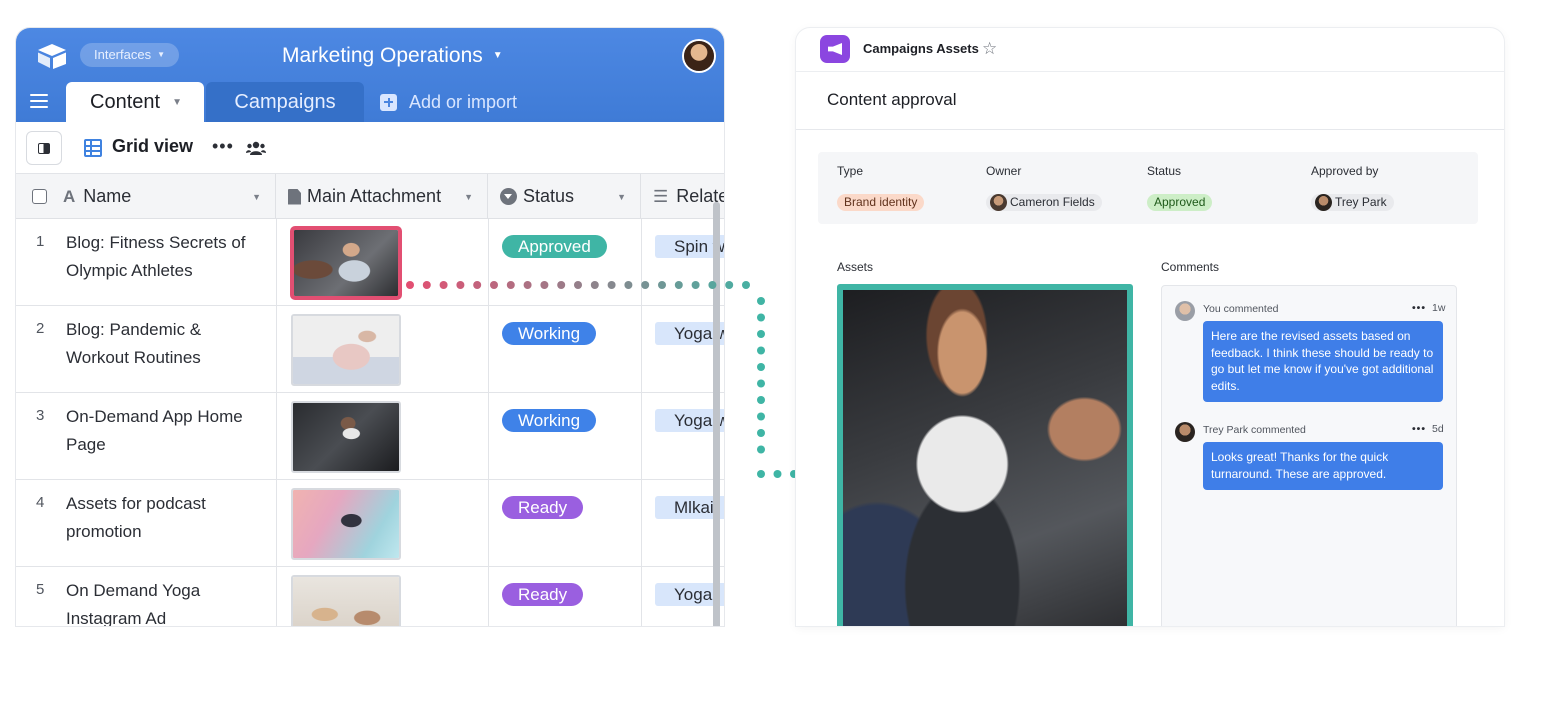  Describe the element at coordinates (508, 196) in the screenshot. I see `single-select-icon` at that location.